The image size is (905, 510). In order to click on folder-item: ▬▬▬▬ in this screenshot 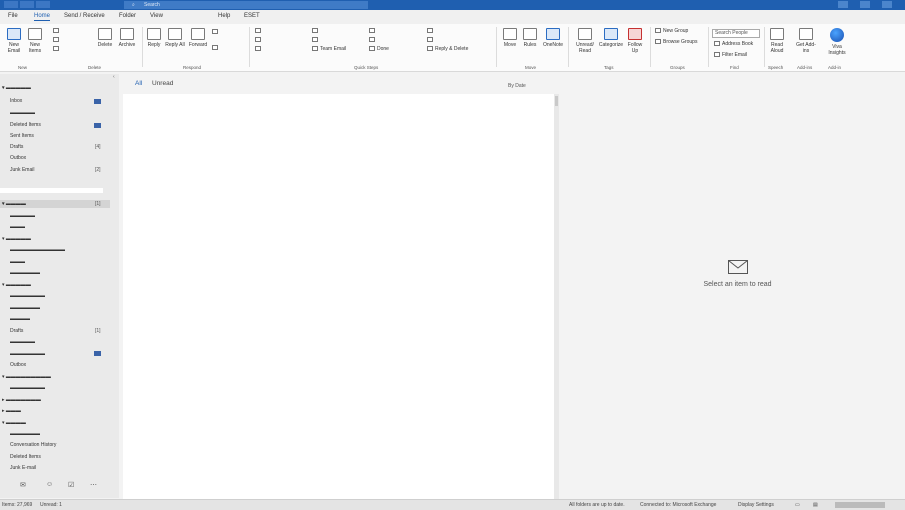, I will do `click(20, 319)`.